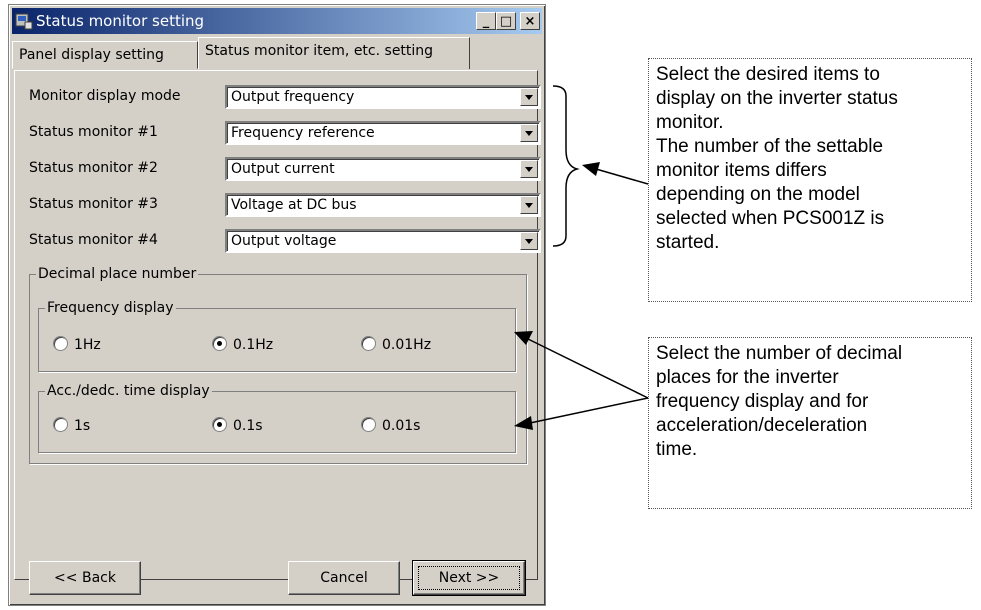  Describe the element at coordinates (581, 257) in the screenshot. I see `annotation-arrows` at that location.